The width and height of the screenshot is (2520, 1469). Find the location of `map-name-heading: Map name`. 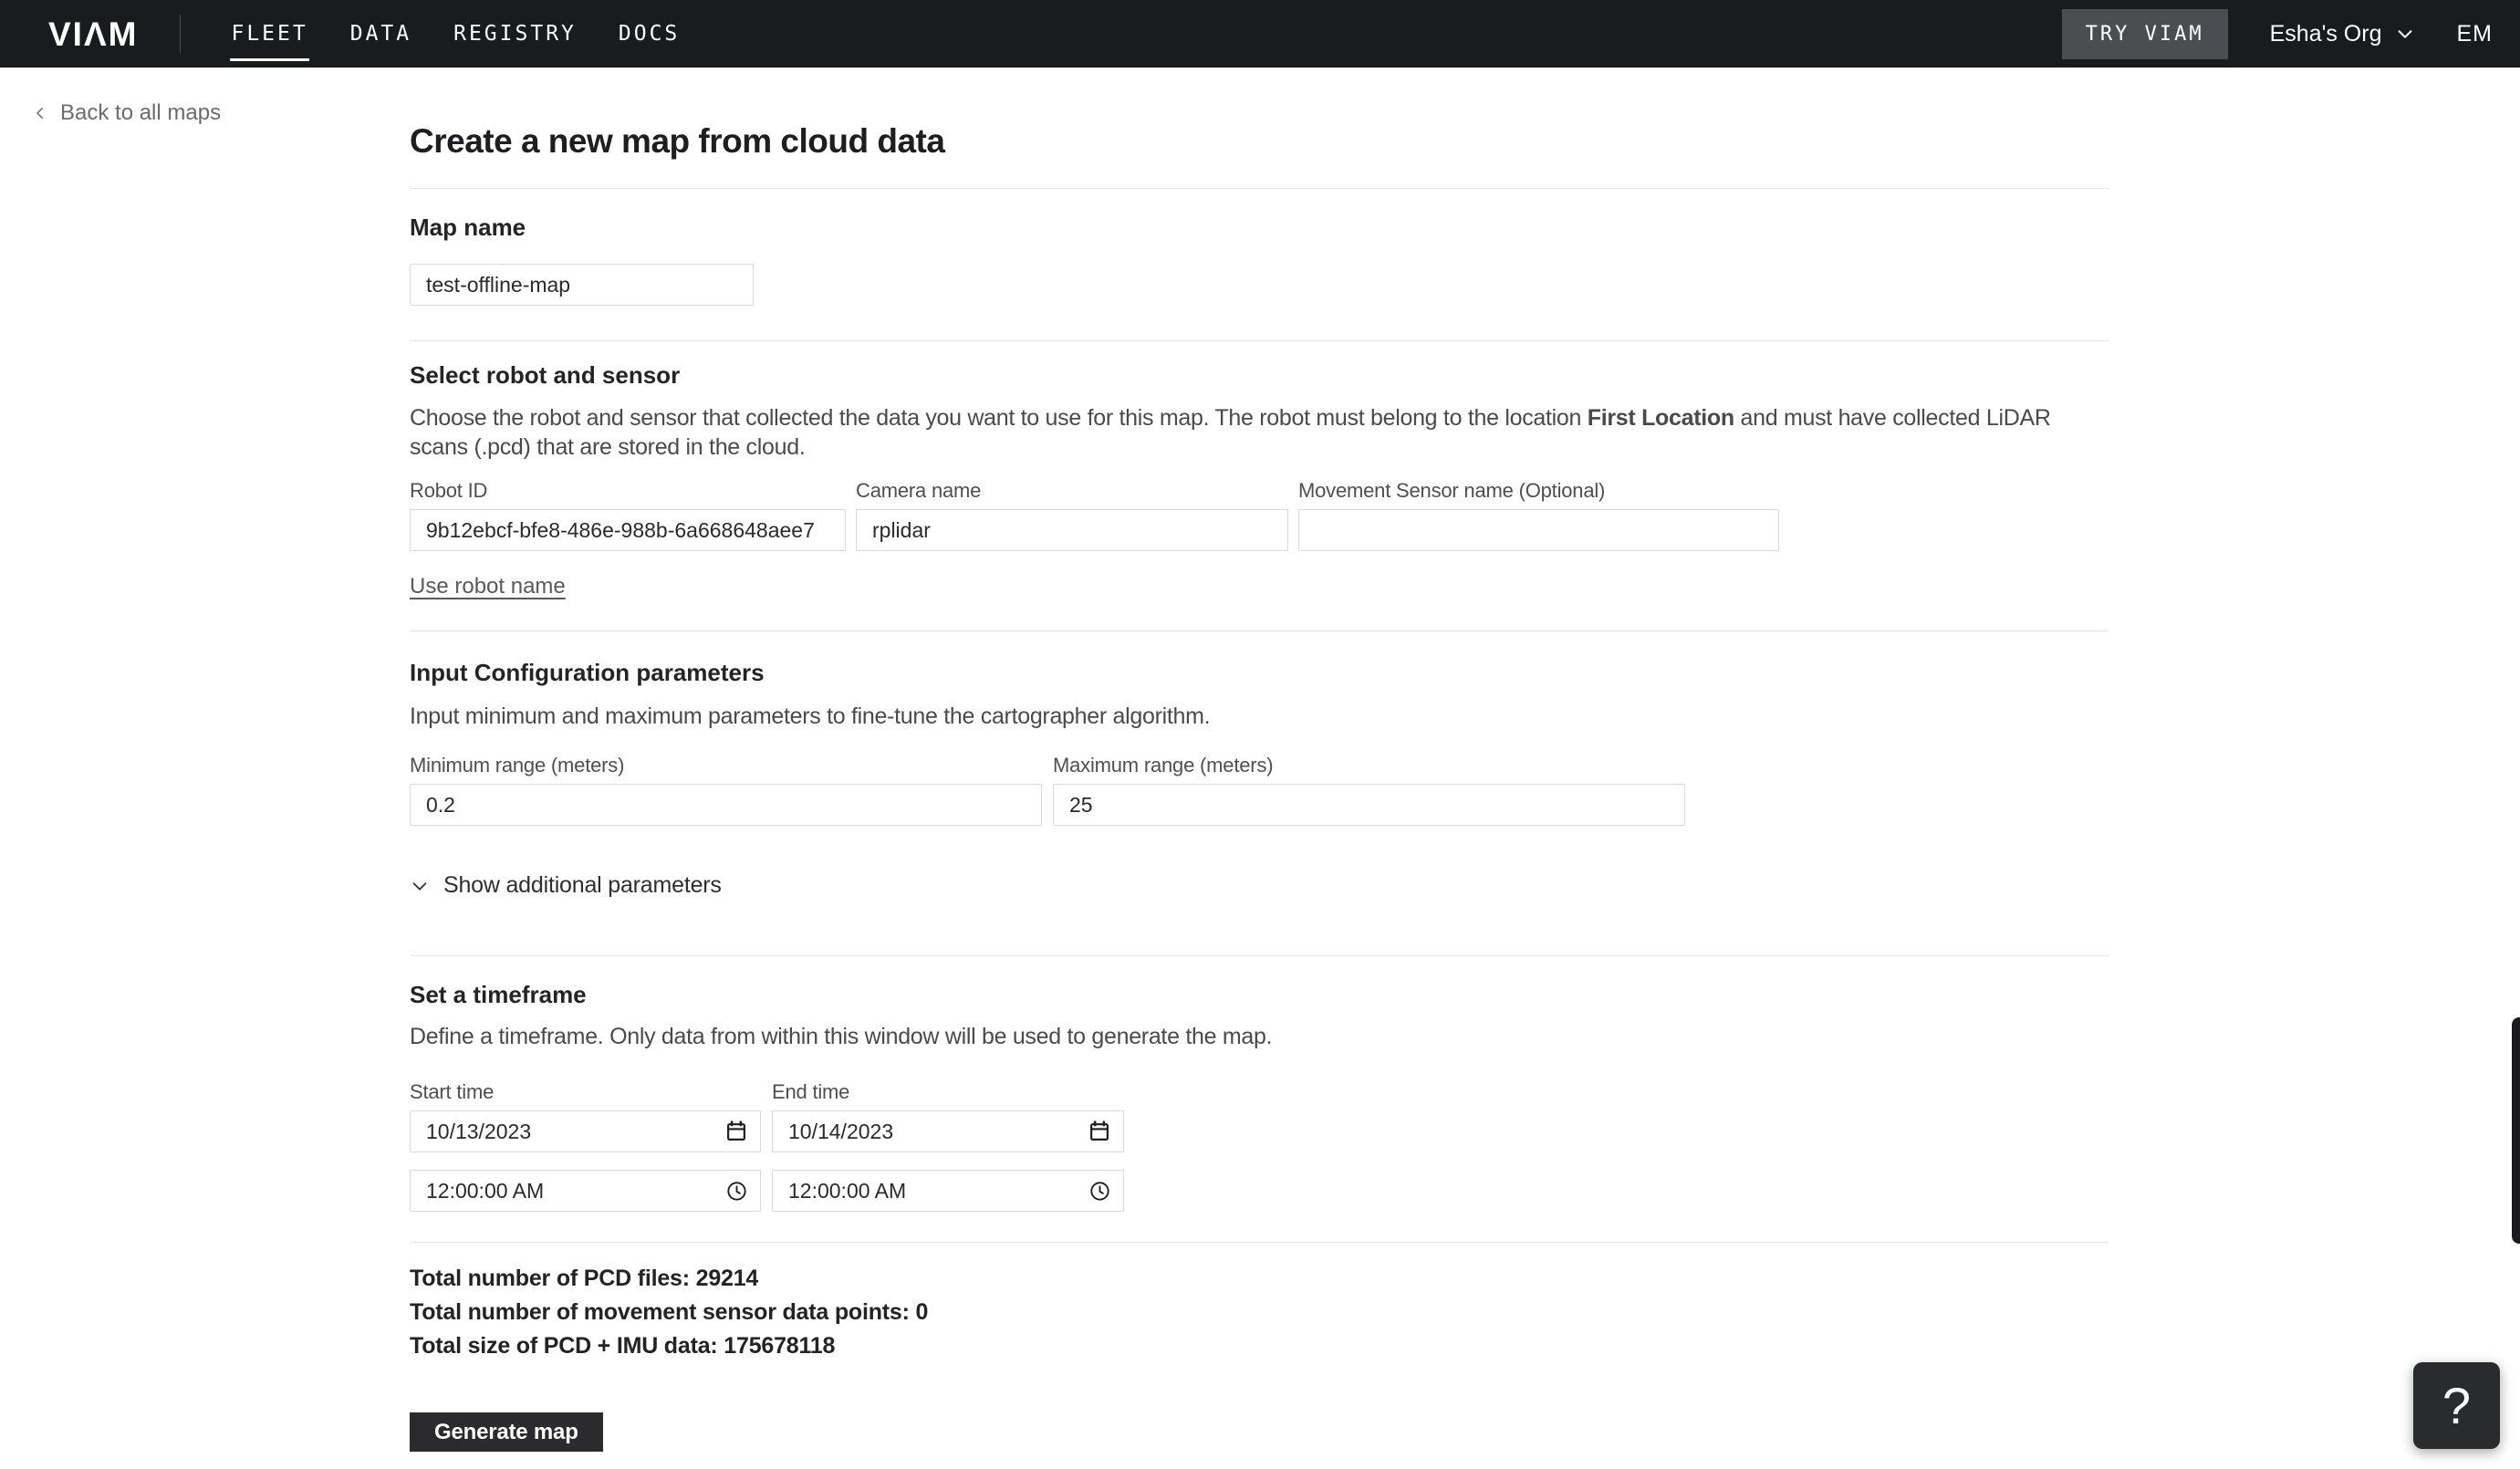

map-name-heading: Map name is located at coordinates (468, 228).